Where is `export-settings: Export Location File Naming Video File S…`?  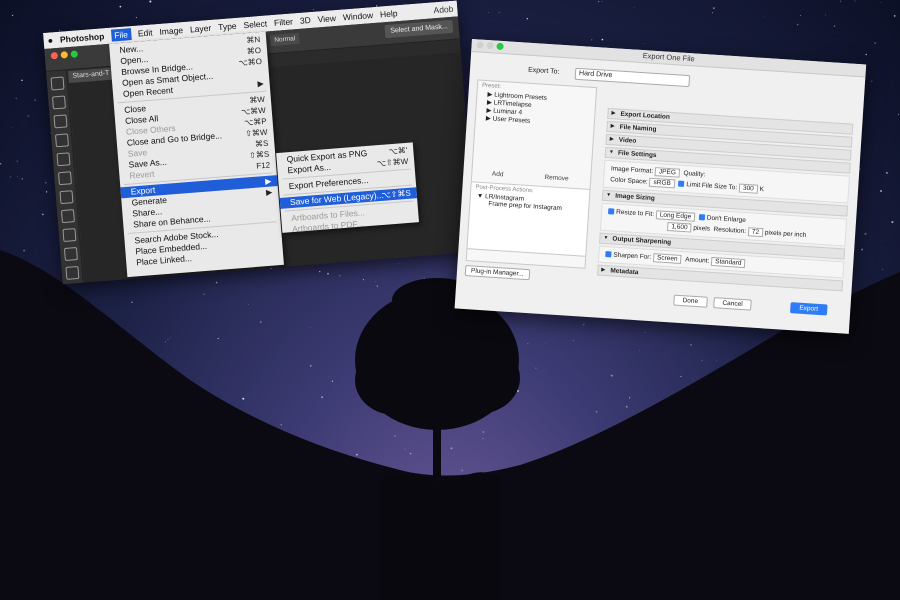
export-settings: Export Location File Naming Video File S… is located at coordinates (725, 210).